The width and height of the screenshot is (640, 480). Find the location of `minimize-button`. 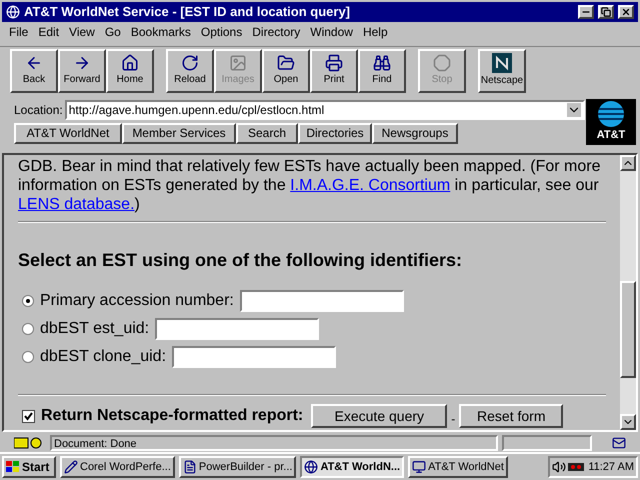

minimize-button is located at coordinates (586, 11).